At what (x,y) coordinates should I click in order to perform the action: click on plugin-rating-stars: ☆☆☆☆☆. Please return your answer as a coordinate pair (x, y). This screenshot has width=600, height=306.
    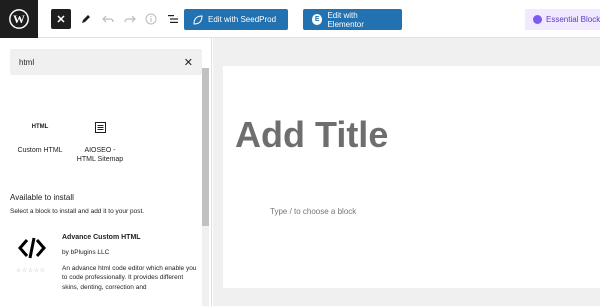
    Looking at the image, I should click on (31, 271).